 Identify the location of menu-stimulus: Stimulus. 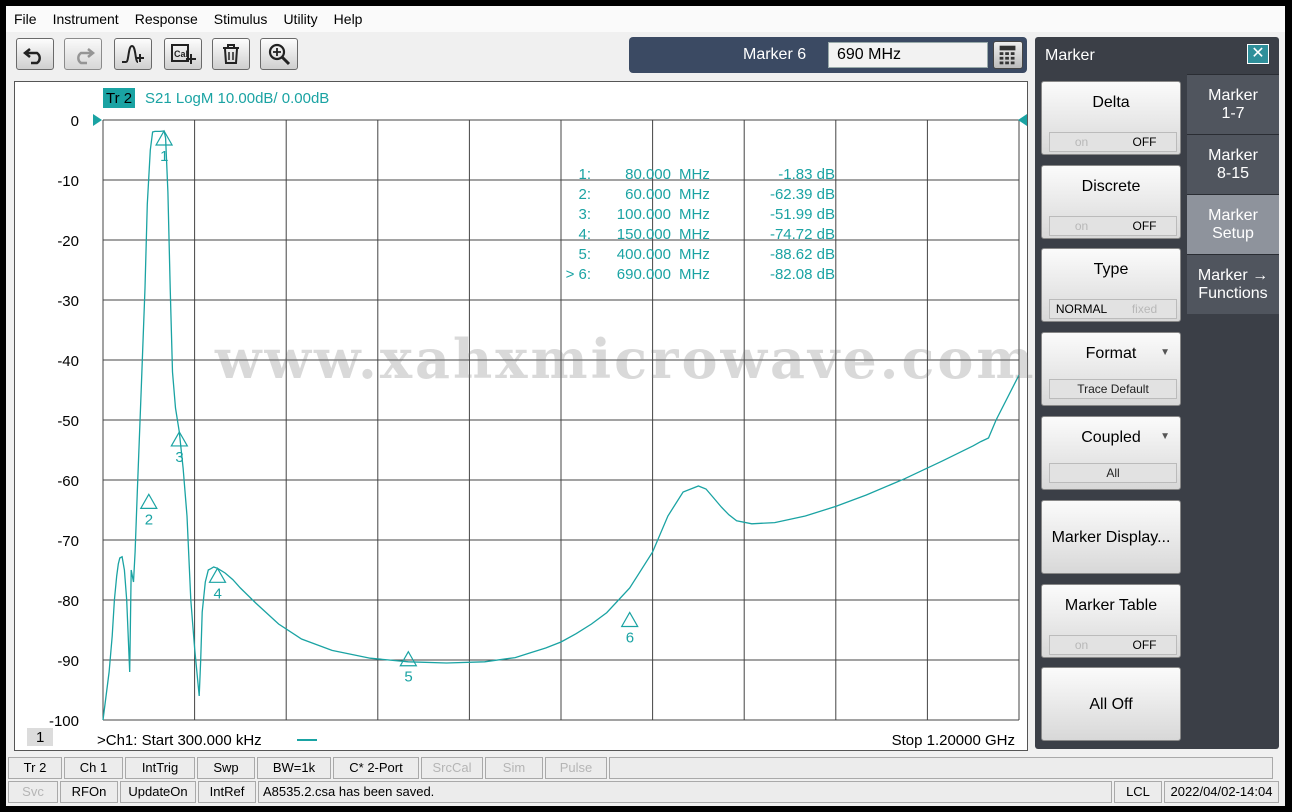
(241, 19).